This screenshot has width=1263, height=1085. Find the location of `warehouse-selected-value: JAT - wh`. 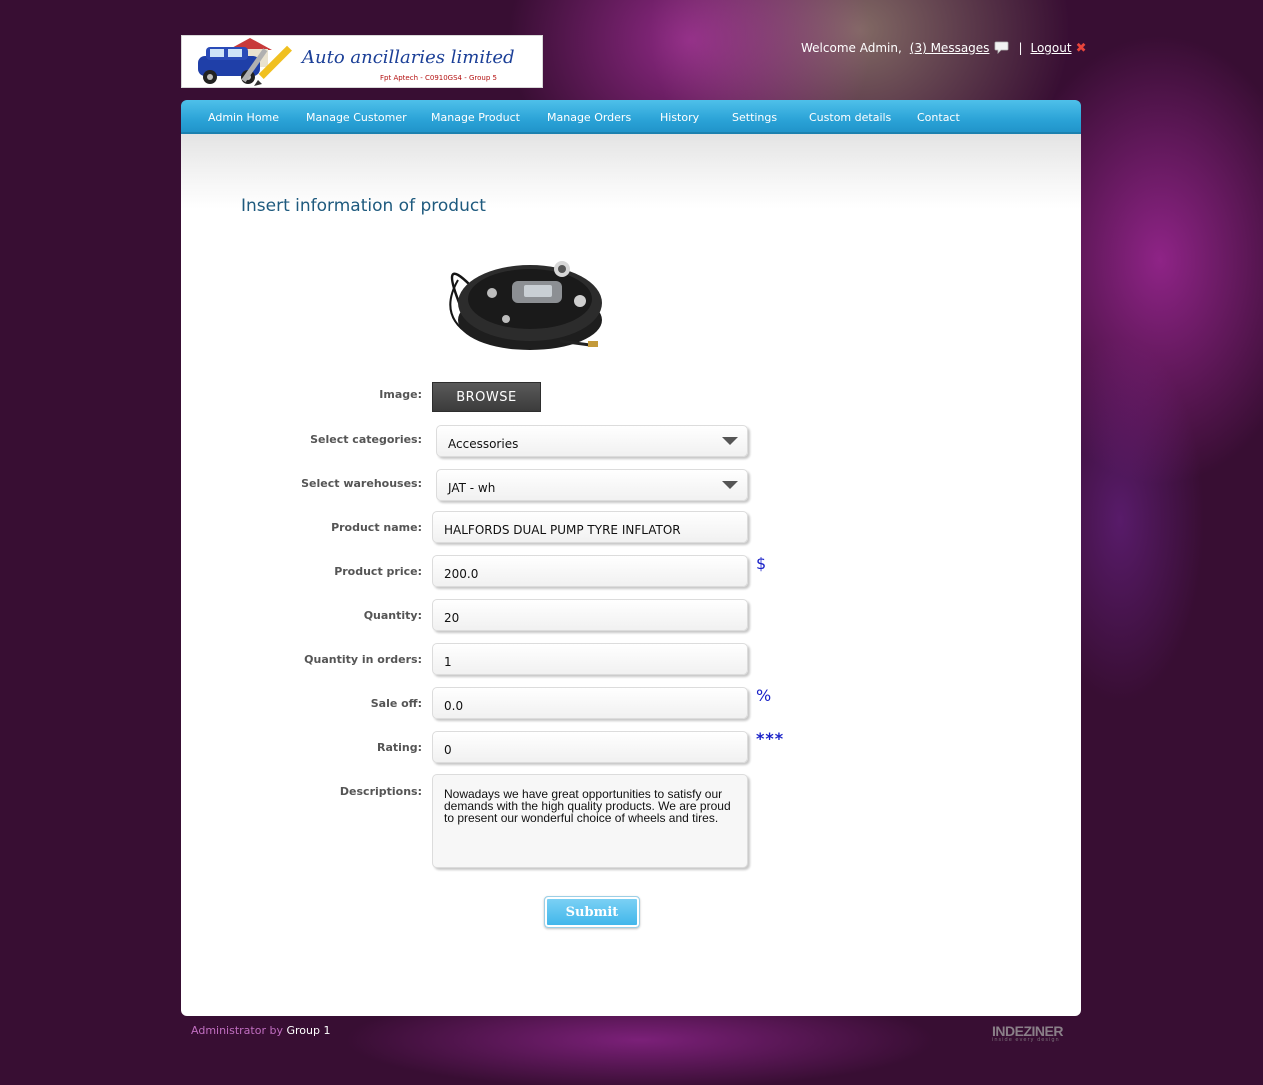

warehouse-selected-value: JAT - wh is located at coordinates (472, 488).